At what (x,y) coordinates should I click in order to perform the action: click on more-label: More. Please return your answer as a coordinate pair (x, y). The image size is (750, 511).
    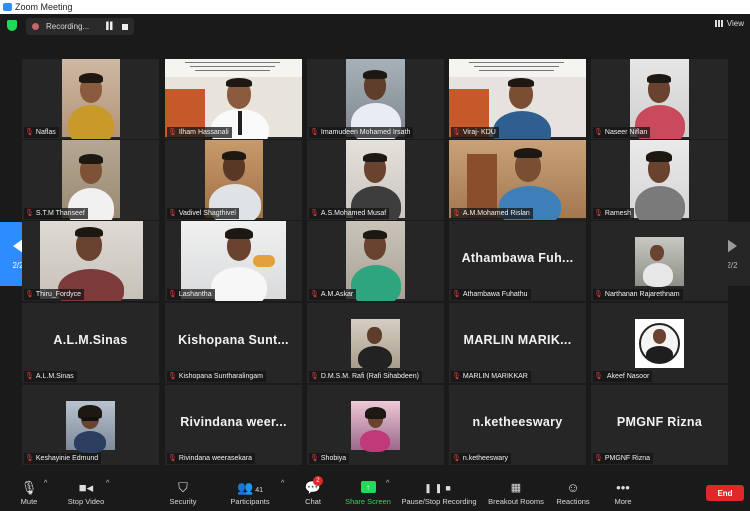
    Looking at the image, I should click on (623, 501).